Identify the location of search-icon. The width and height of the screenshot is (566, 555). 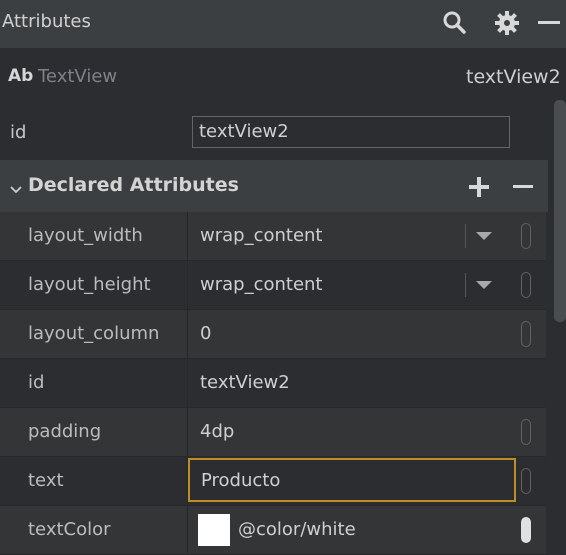
(455, 23).